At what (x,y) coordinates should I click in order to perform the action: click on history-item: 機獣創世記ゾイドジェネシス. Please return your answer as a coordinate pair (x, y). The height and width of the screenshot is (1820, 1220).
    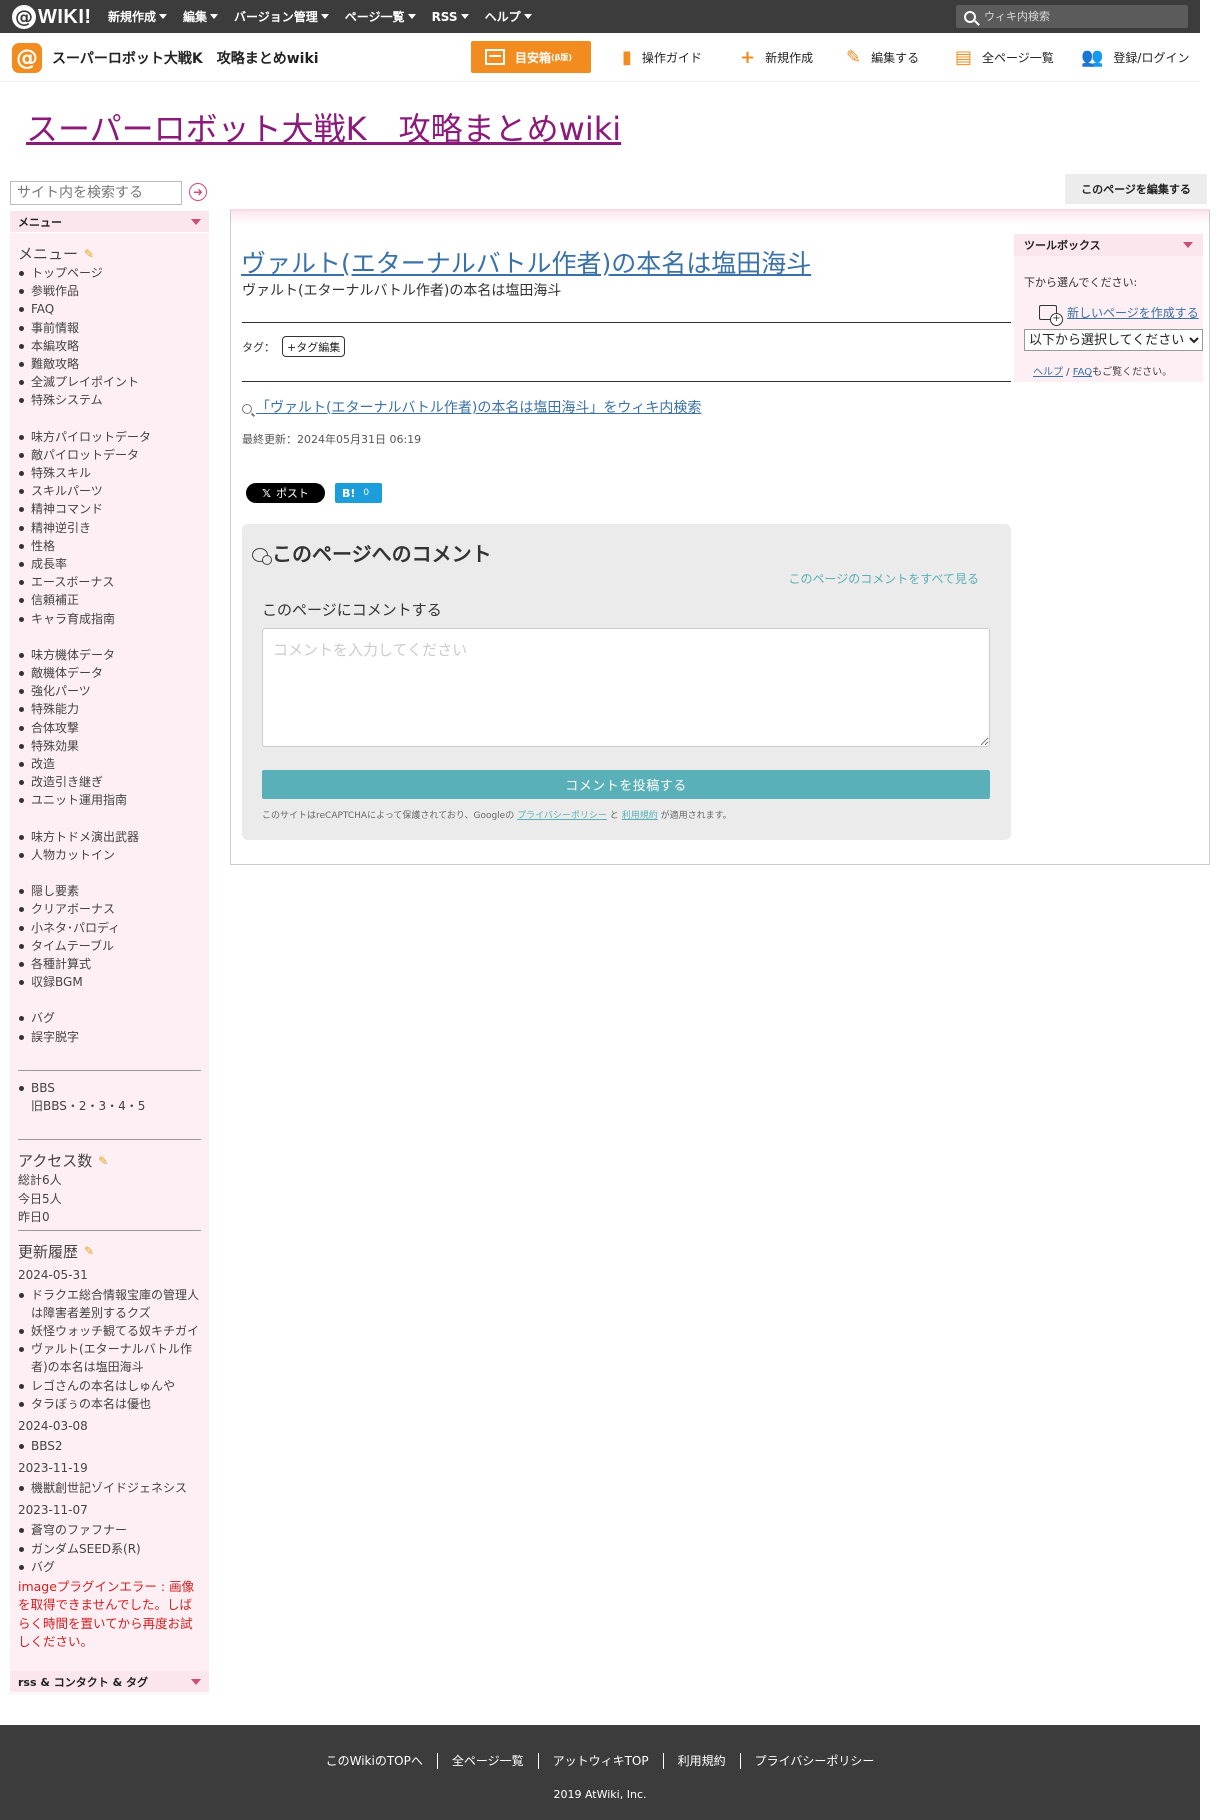
    Looking at the image, I should click on (109, 1488).